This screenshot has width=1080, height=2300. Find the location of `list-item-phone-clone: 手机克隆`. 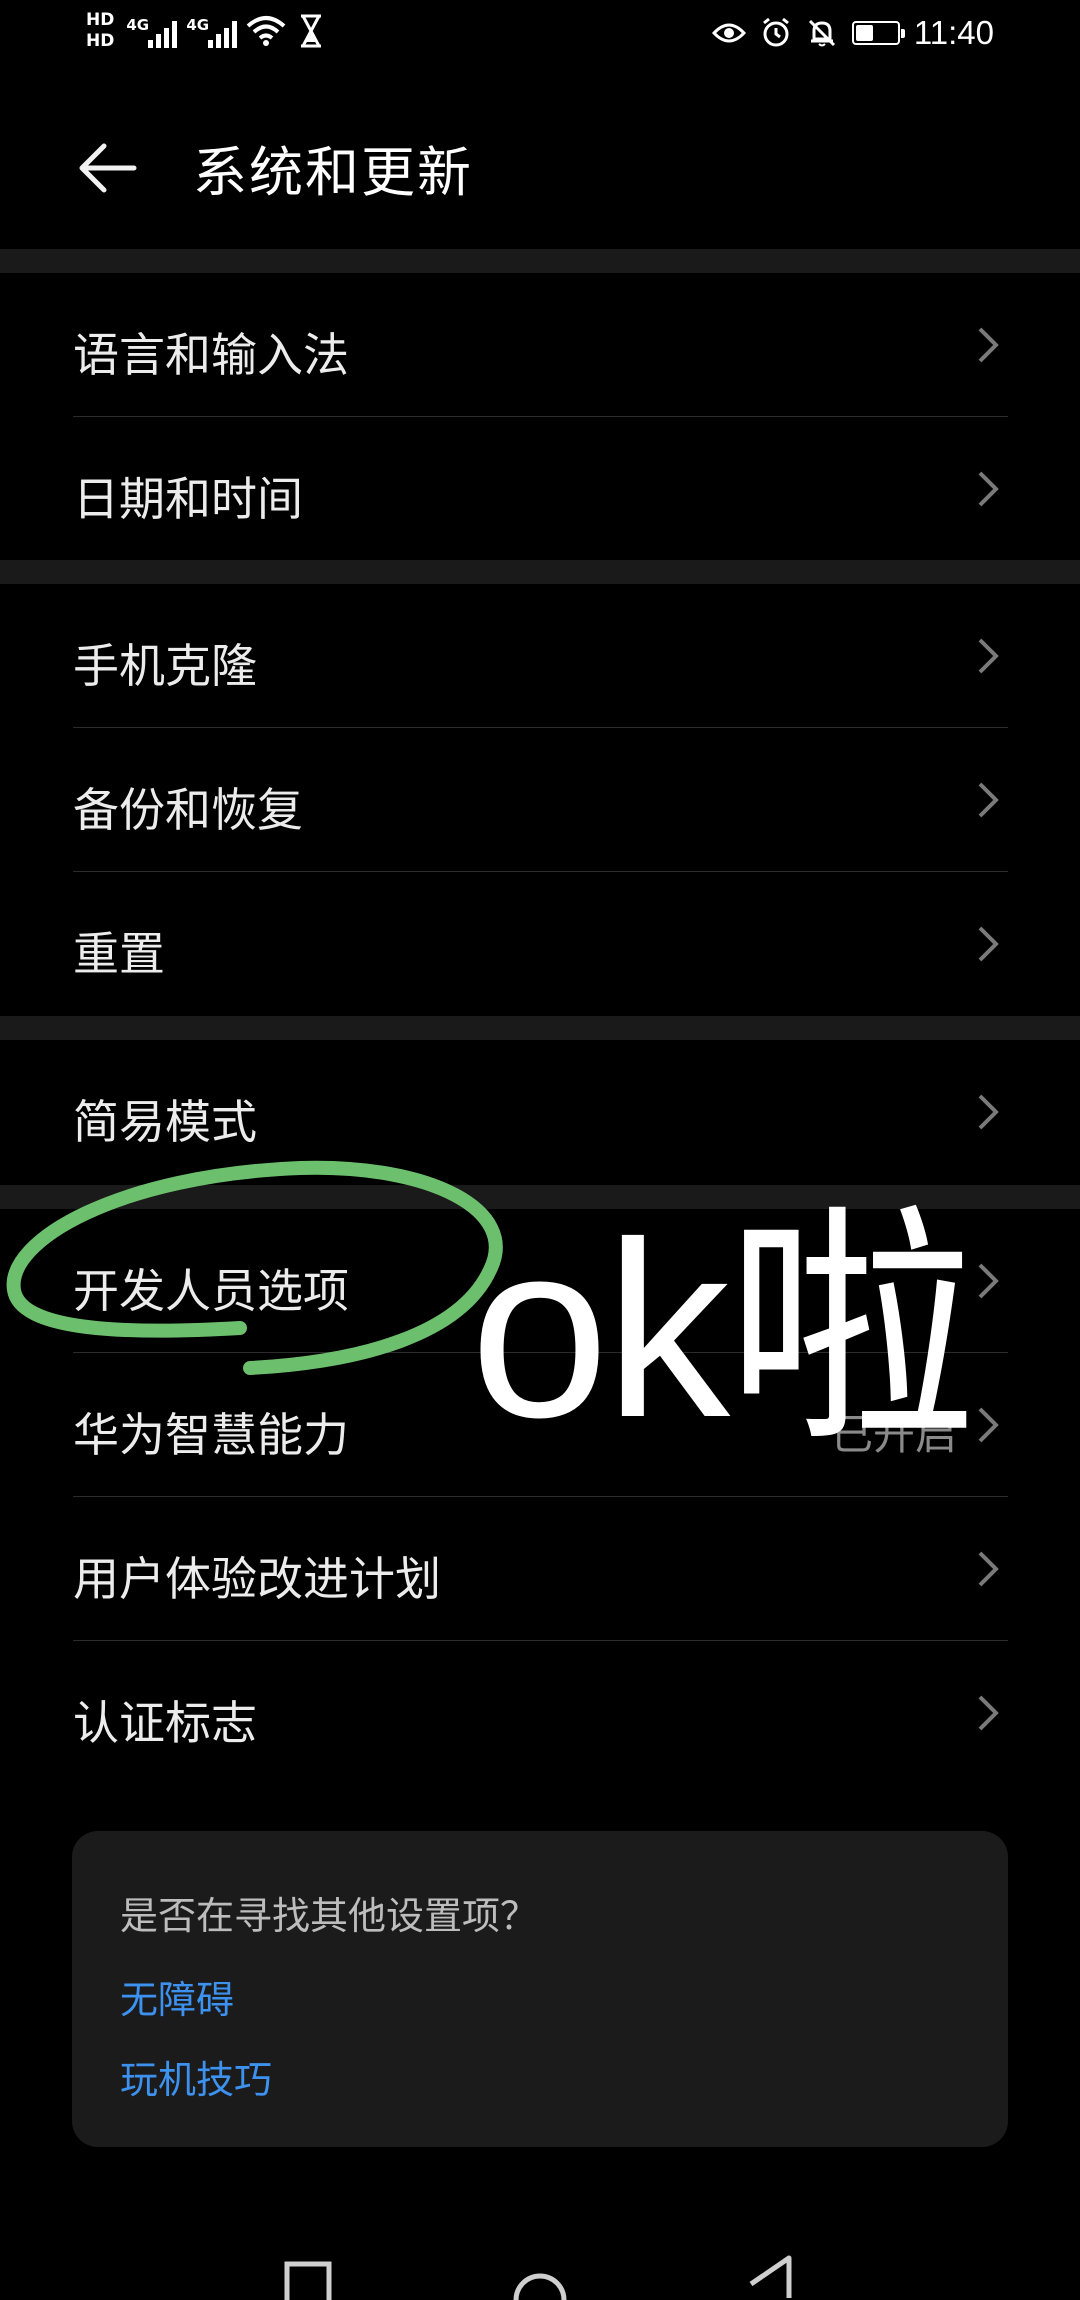

list-item-phone-clone: 手机克隆 is located at coordinates (540, 656).